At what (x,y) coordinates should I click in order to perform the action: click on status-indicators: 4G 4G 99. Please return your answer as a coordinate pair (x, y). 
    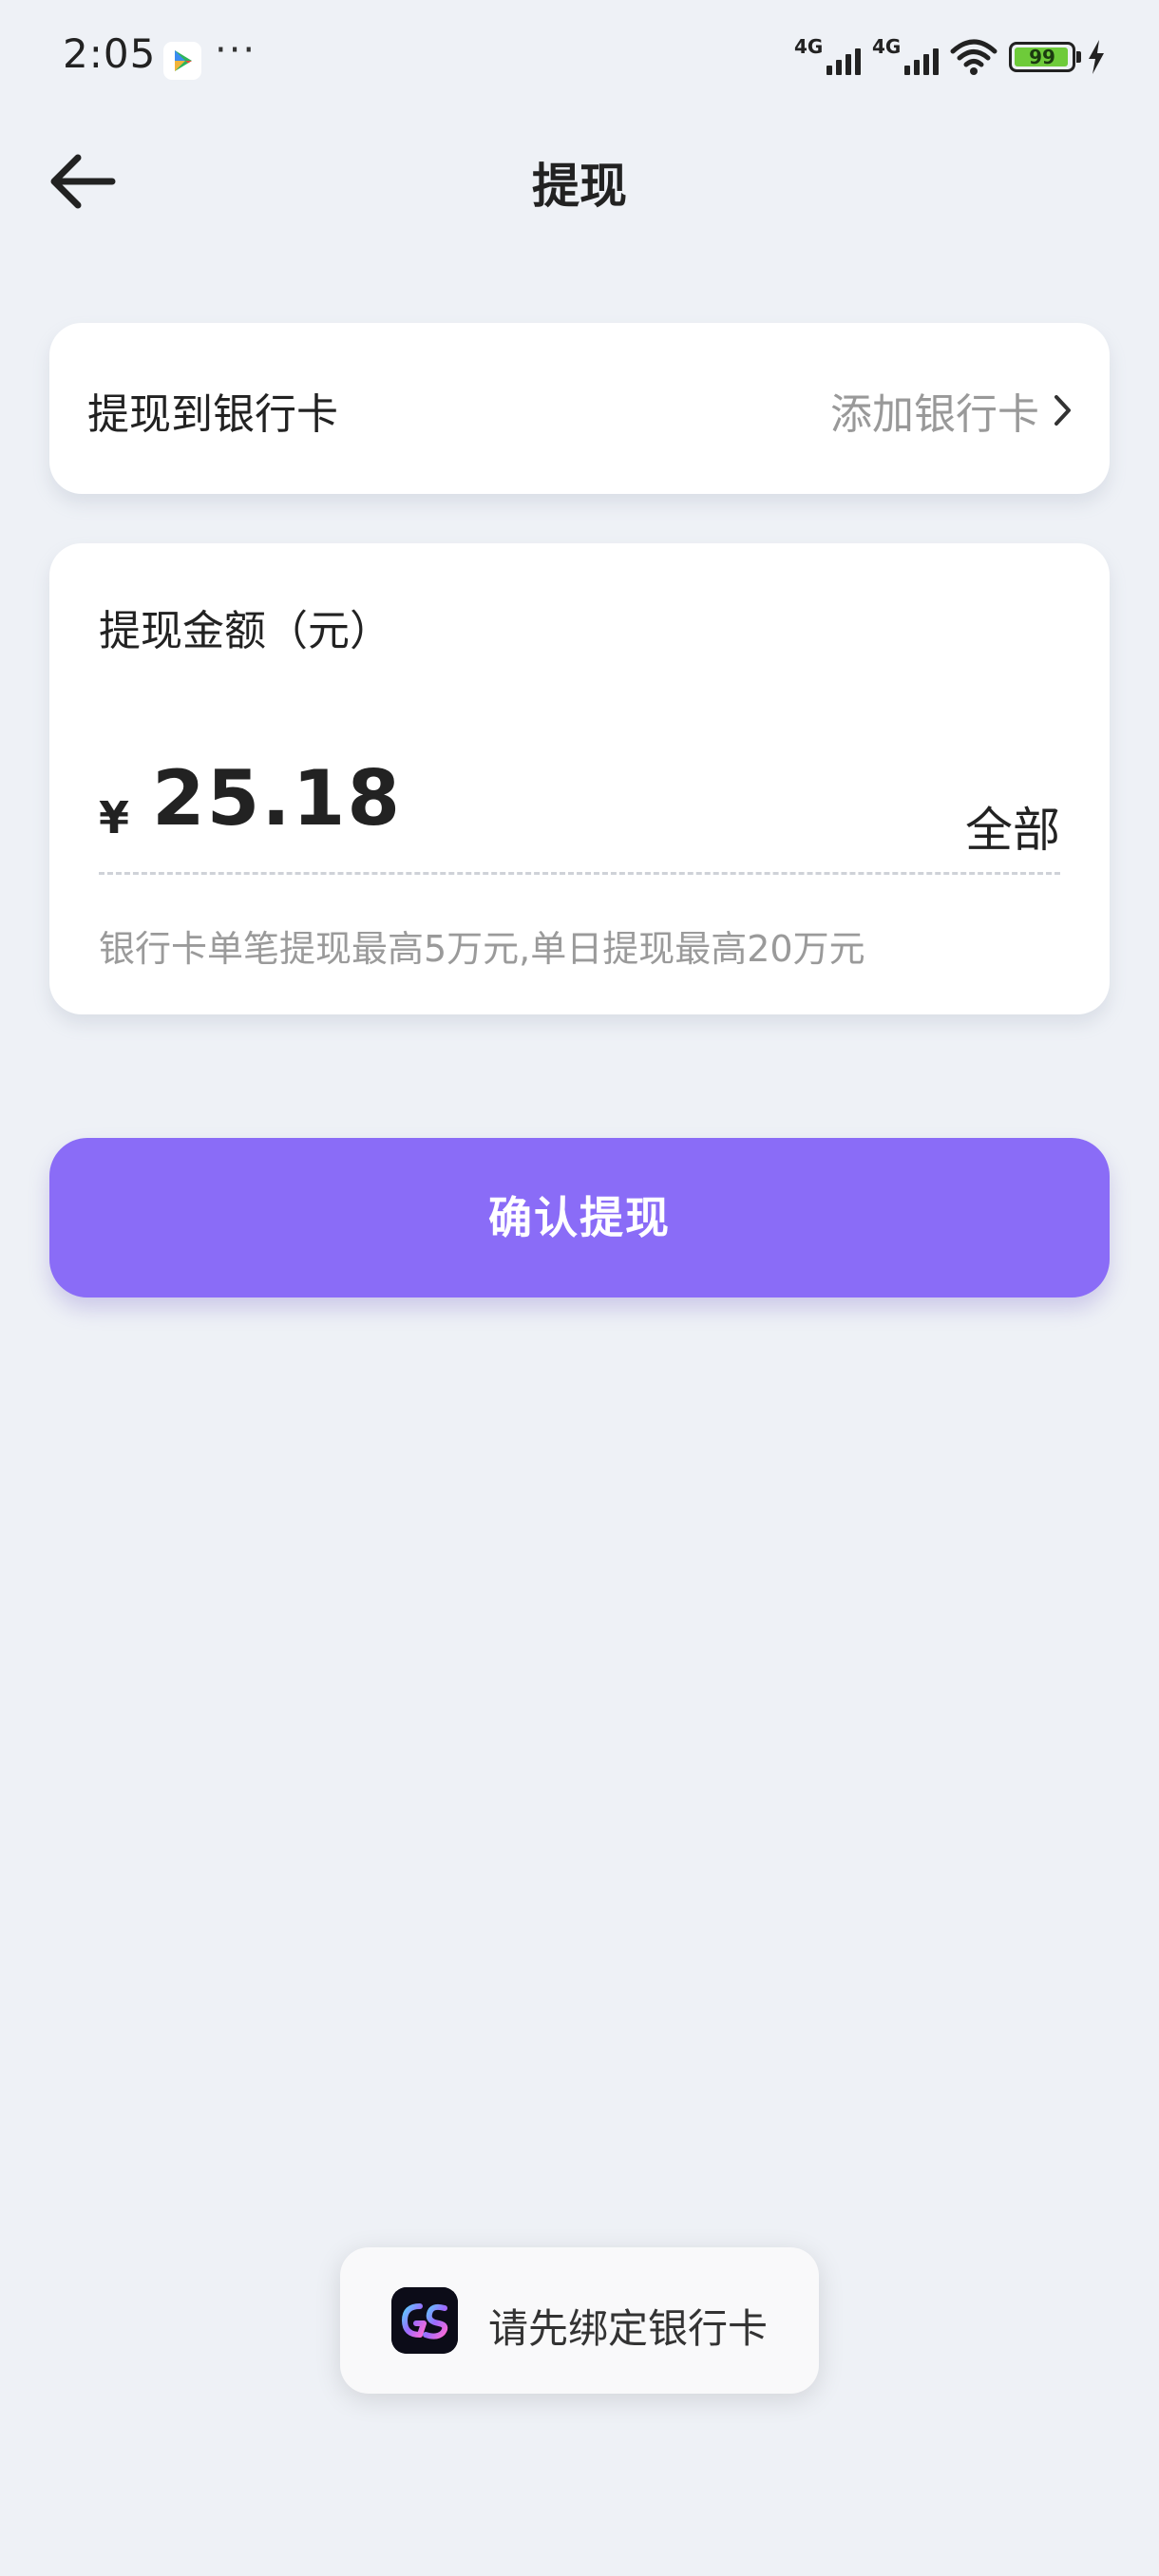
    Looking at the image, I should click on (950, 57).